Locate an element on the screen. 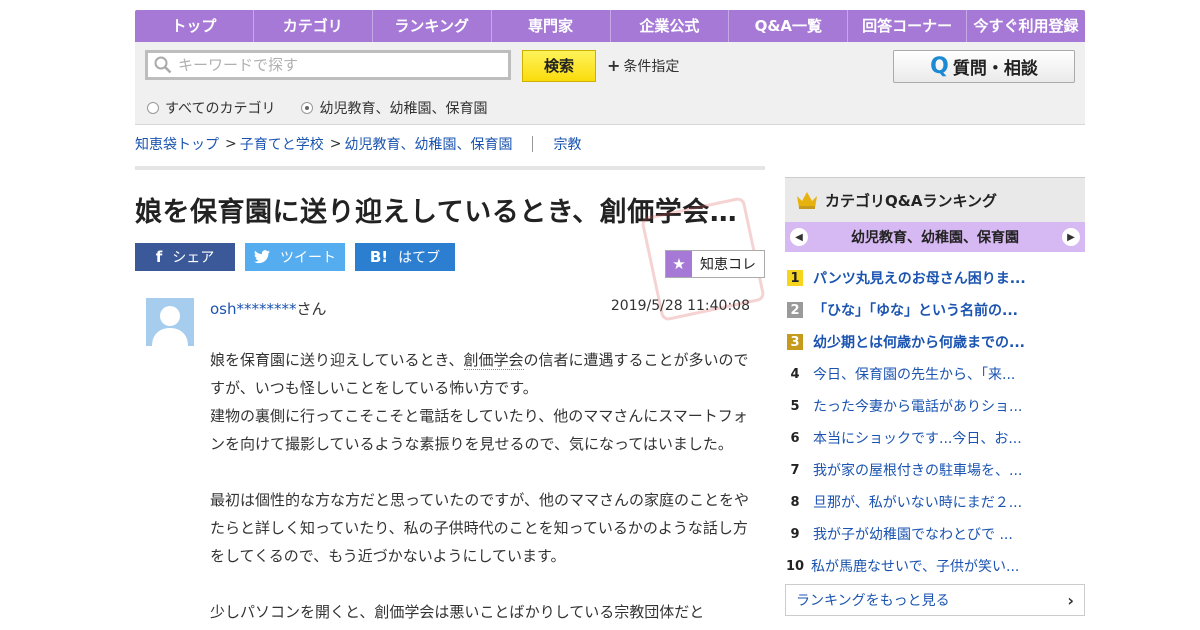 Image resolution: width=1200 pixels, height=630 pixels. avatar is located at coordinates (170, 322).